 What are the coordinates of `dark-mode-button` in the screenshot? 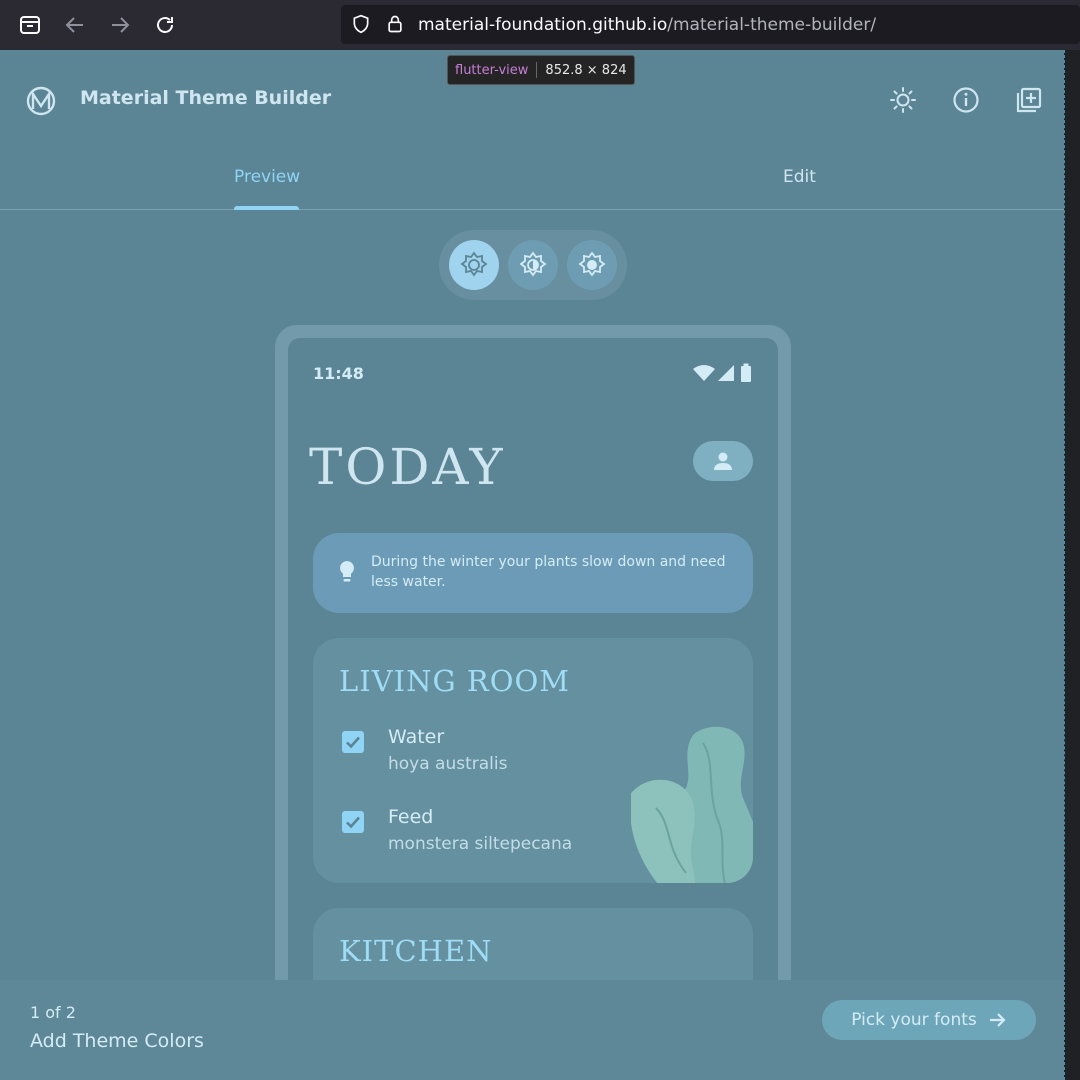 It's located at (592, 265).